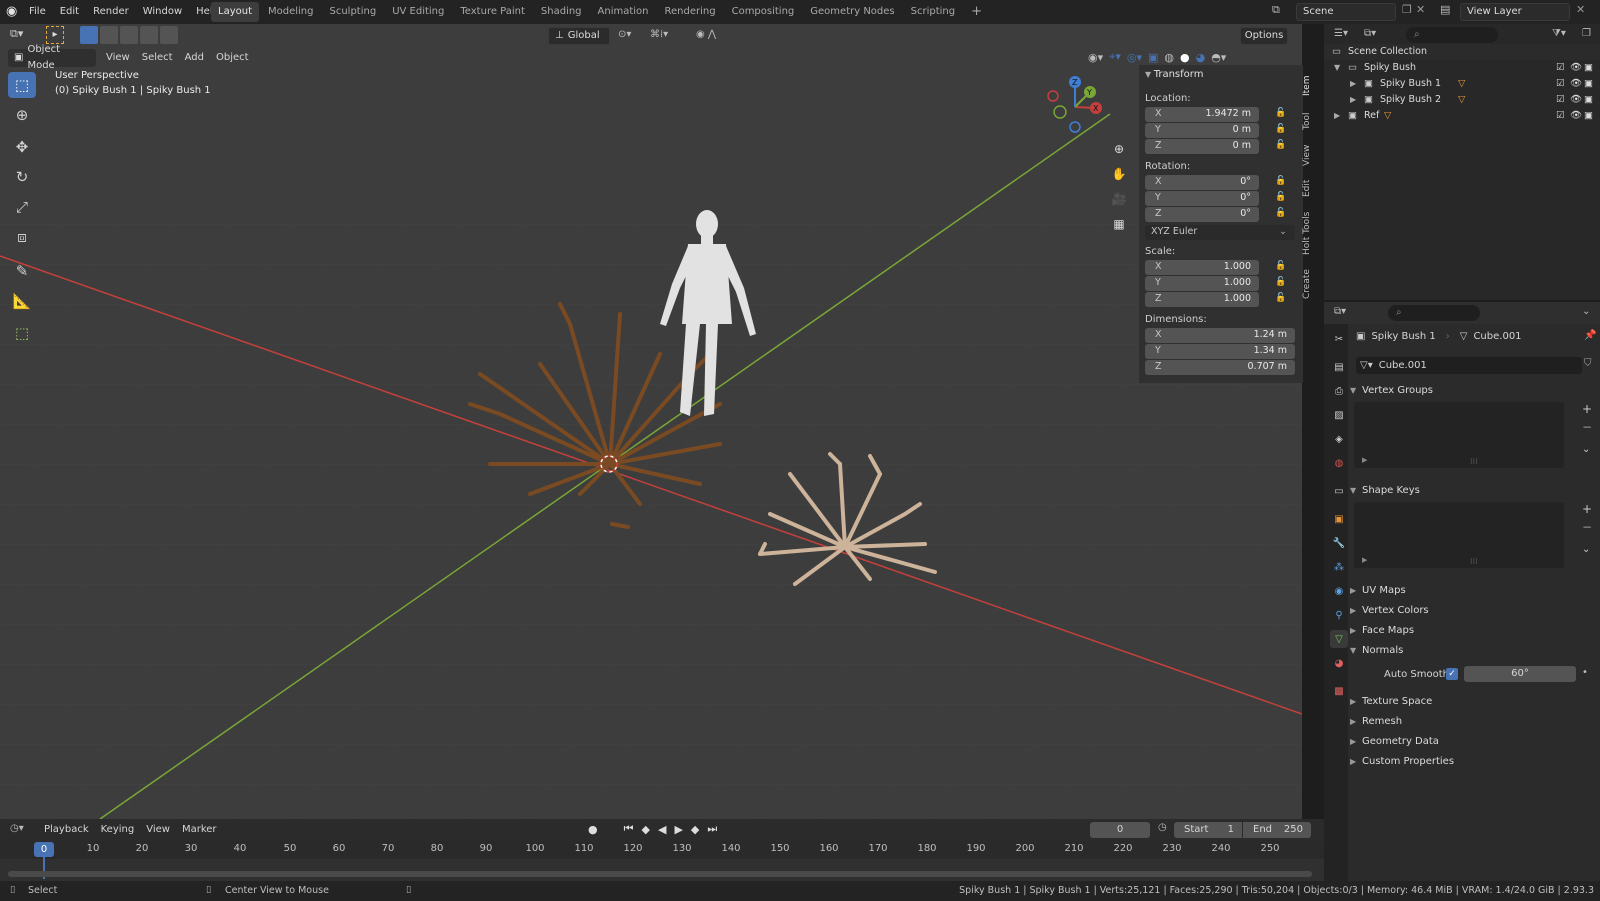 The width and height of the screenshot is (1600, 901). Describe the element at coordinates (1370, 33) in the screenshot. I see `display-mode-icon: ⧉▾` at that location.